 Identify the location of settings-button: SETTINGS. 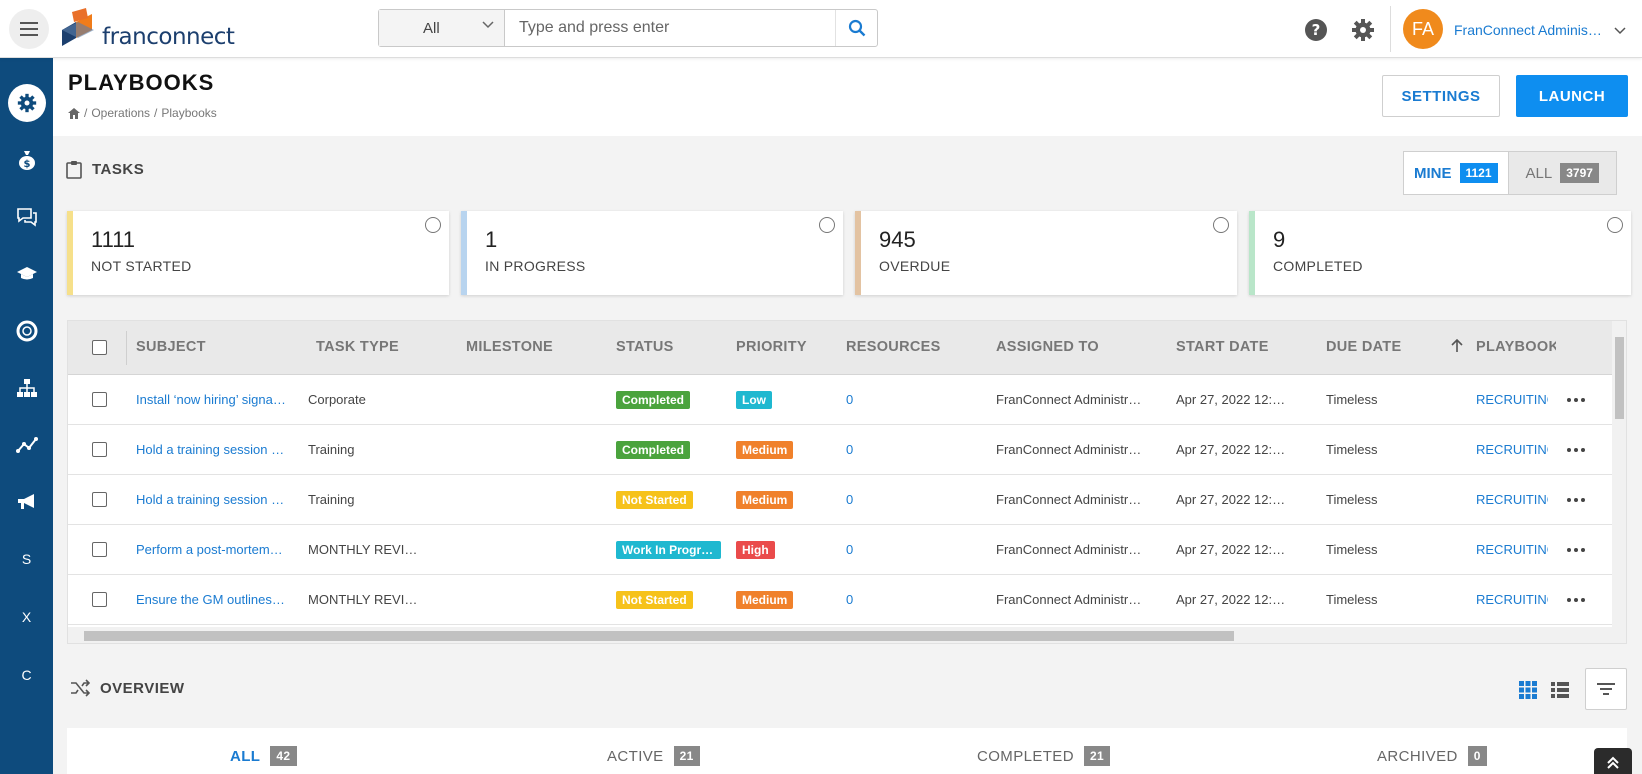
(1441, 96).